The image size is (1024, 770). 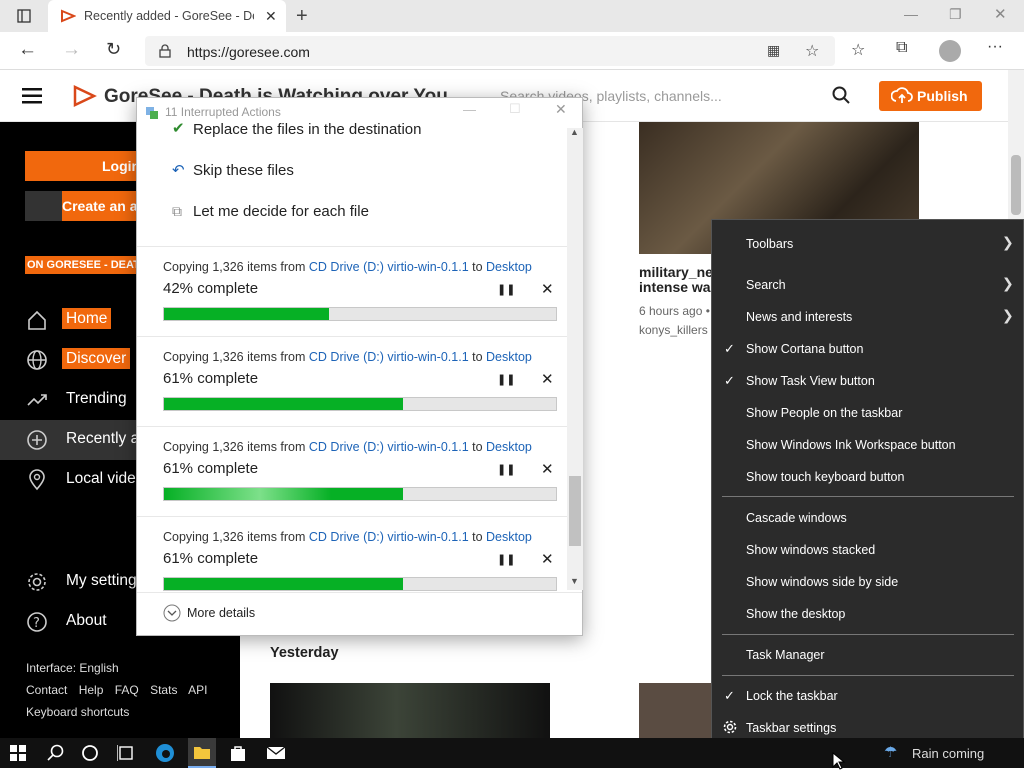 What do you see at coordinates (561, 109) in the screenshot?
I see `dialog-close-icon: ✕` at bounding box center [561, 109].